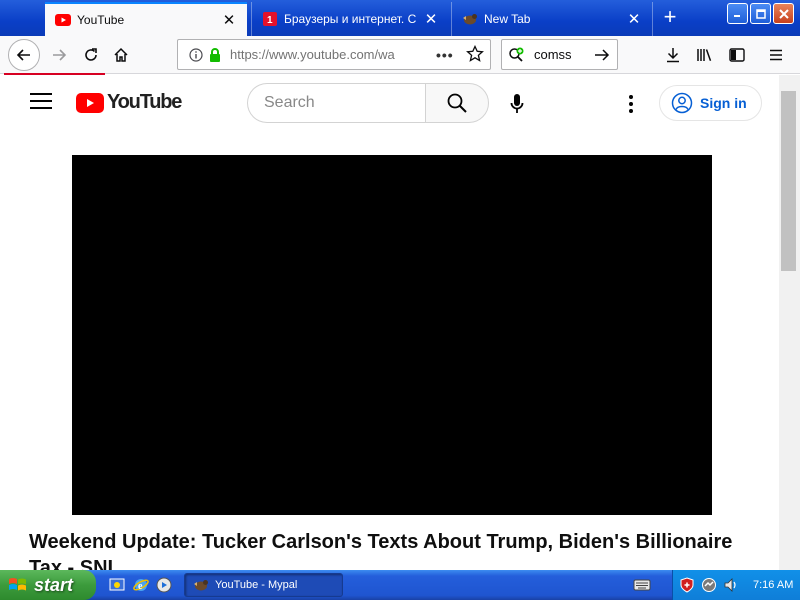 The height and width of the screenshot is (600, 800). I want to click on home-button, so click(121, 55).